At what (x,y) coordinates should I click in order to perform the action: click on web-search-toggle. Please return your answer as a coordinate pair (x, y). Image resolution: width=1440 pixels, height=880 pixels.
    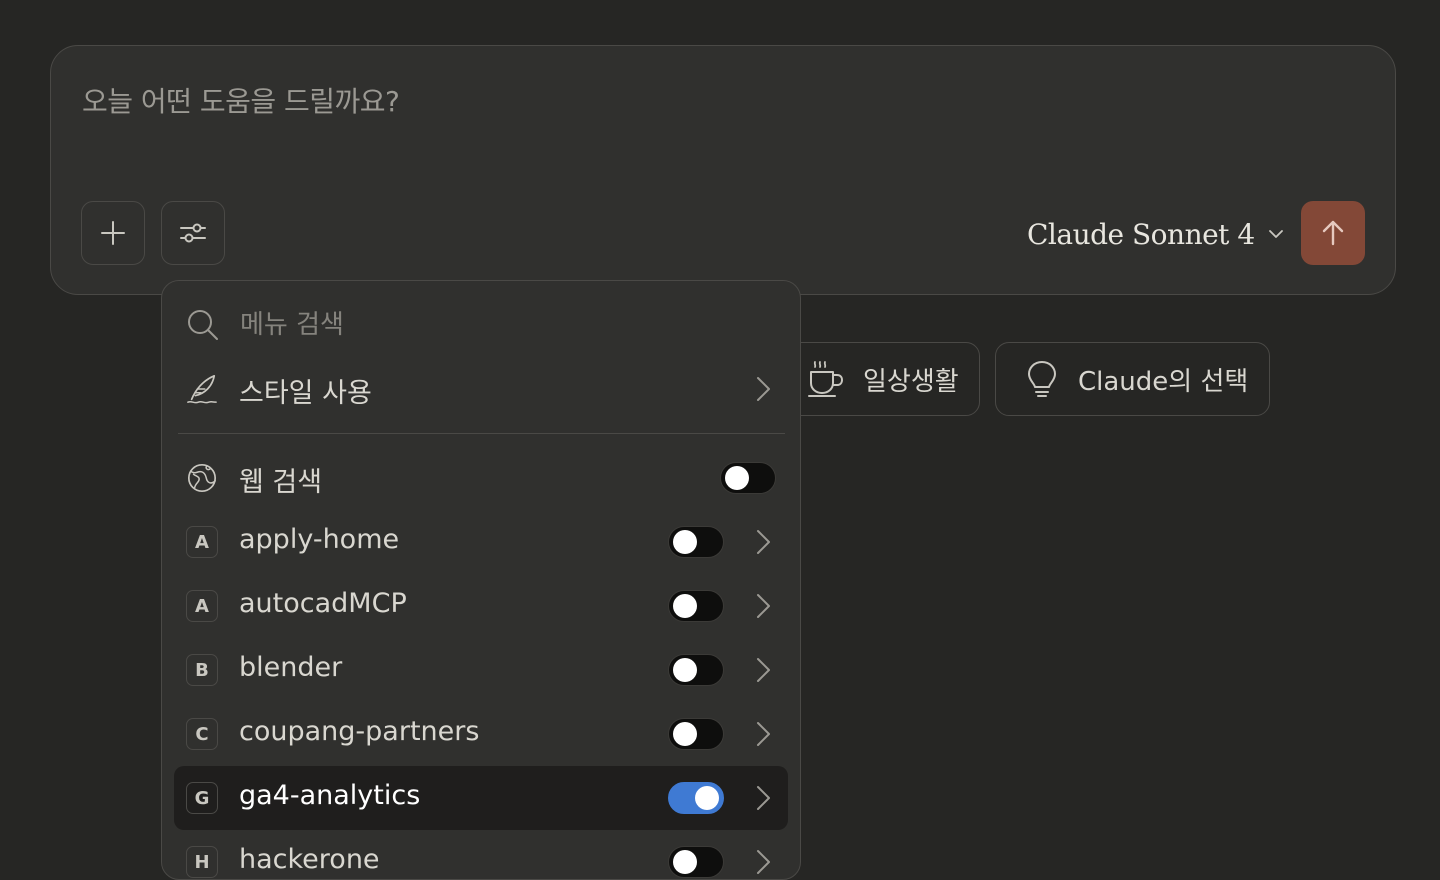
    Looking at the image, I should click on (748, 478).